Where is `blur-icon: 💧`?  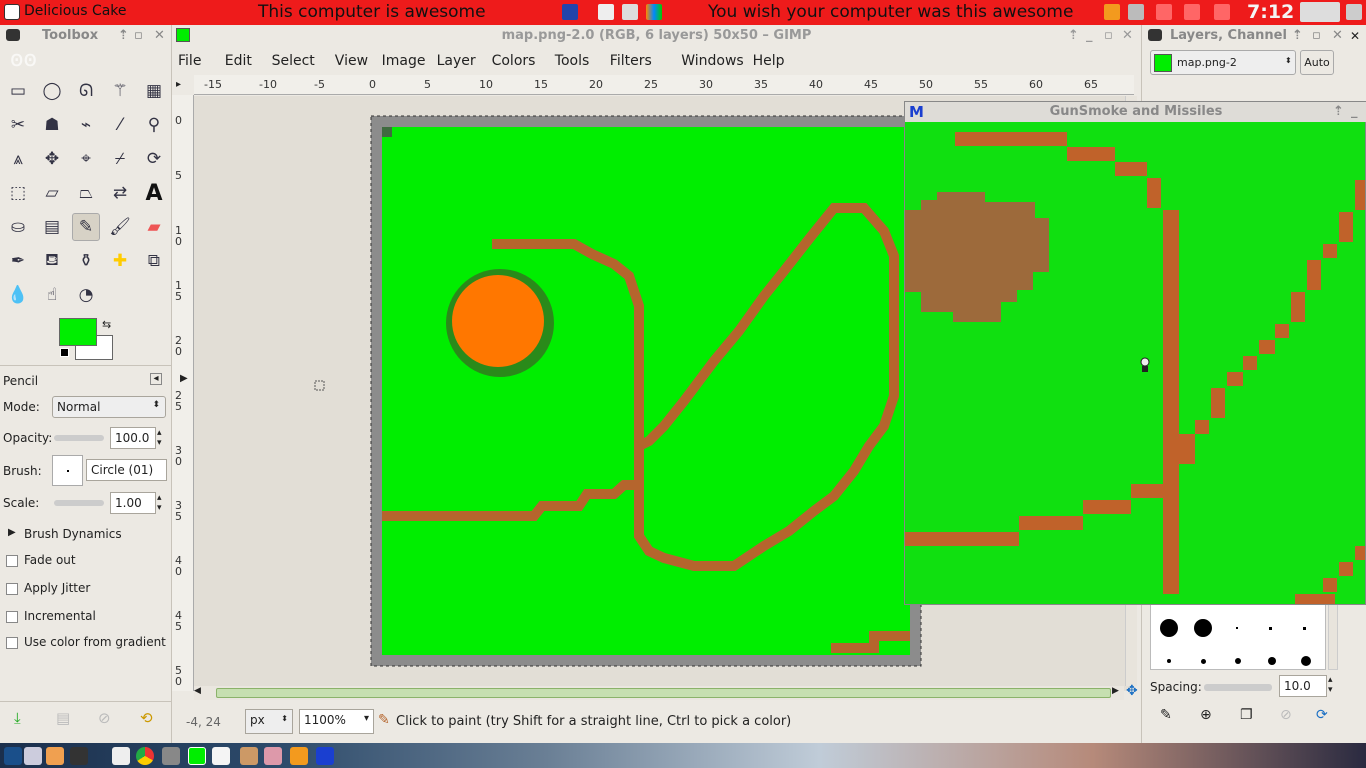 blur-icon: 💧 is located at coordinates (18, 295).